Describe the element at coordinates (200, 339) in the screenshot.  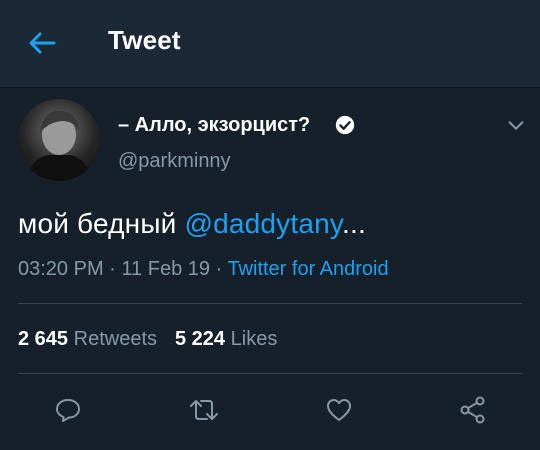
I see `likes-count: 5 224` at that location.